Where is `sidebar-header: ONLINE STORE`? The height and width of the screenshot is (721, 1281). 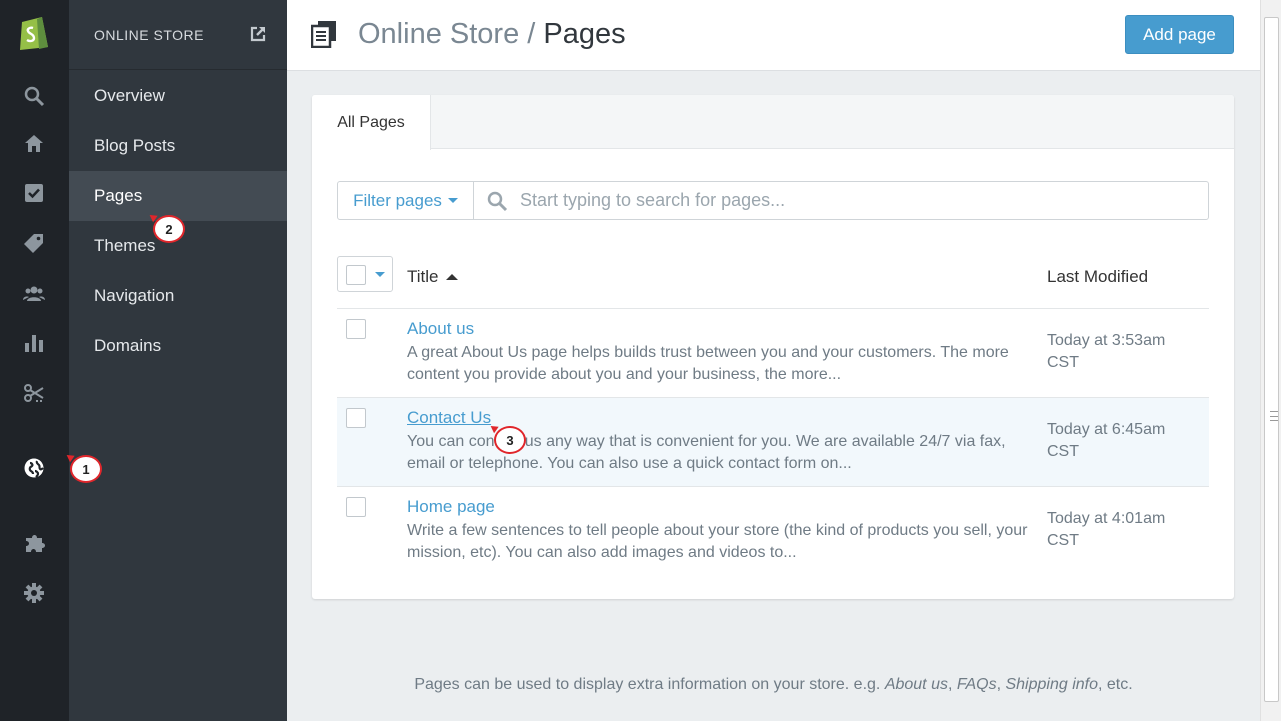
sidebar-header: ONLINE STORE is located at coordinates (178, 35).